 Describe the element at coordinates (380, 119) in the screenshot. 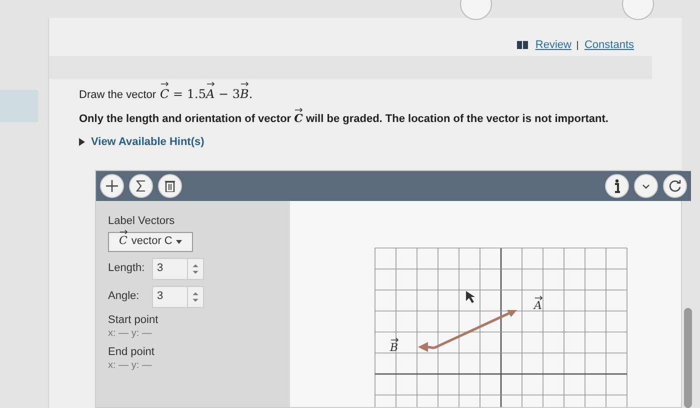

I see `instruction-note: Only the length and orientation of vector C will be graded. The location of the vector is not important.` at that location.